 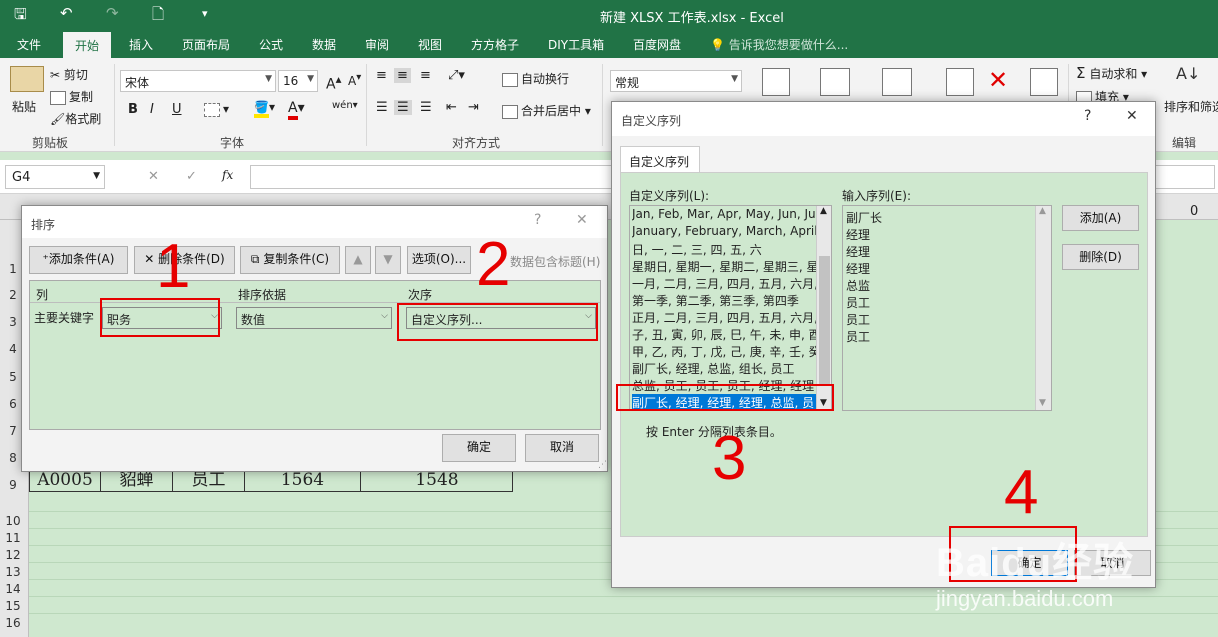 I want to click on conditional-format-icon, so click(x=776, y=82).